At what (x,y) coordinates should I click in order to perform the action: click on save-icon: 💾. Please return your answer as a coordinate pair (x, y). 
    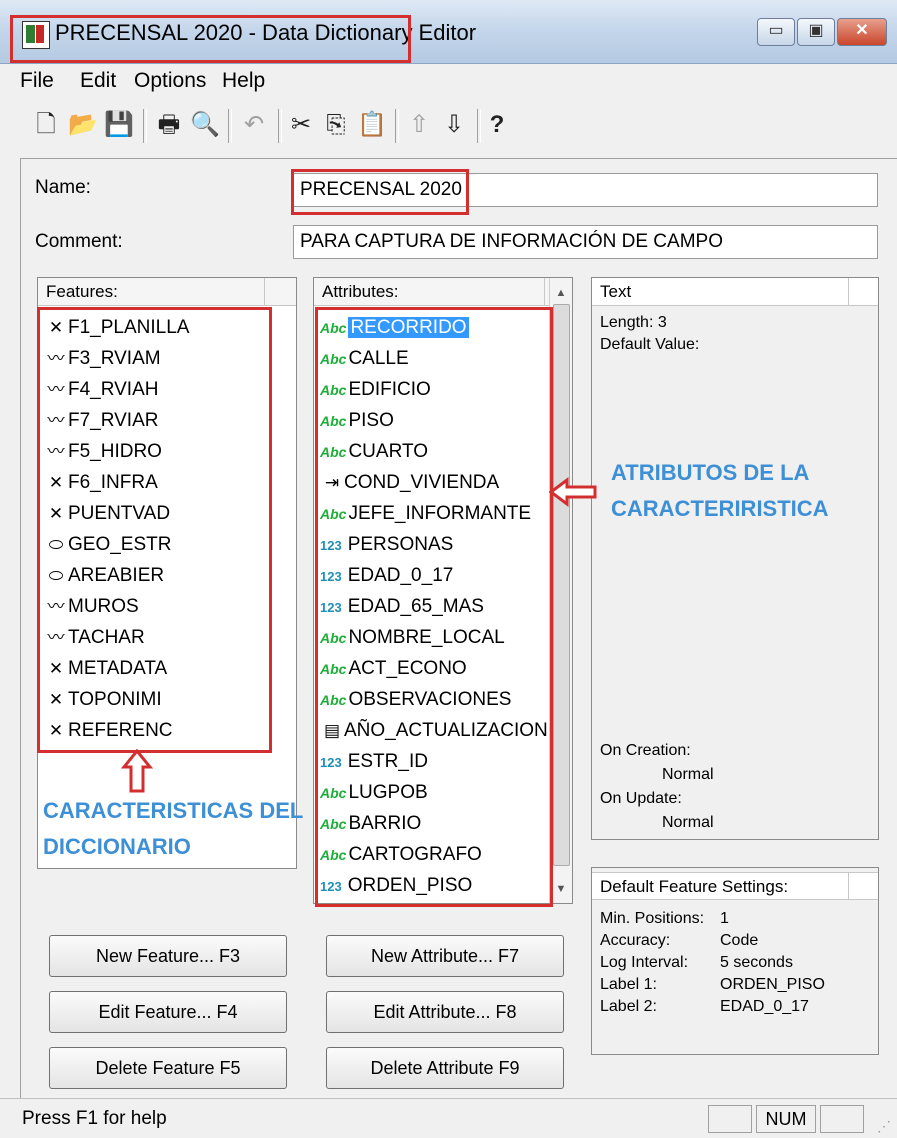
    Looking at the image, I should click on (119, 125).